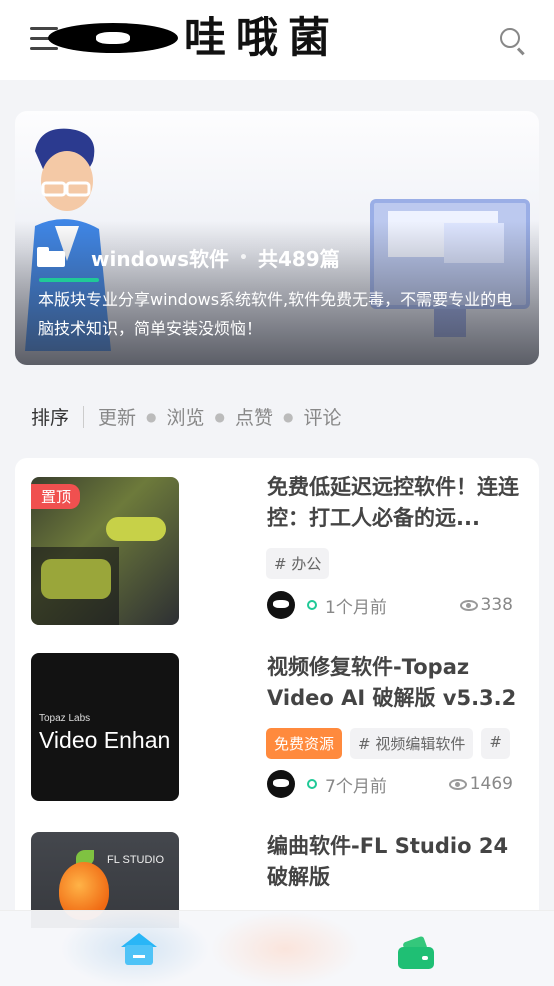 This screenshot has height=986, width=554. What do you see at coordinates (298, 259) in the screenshot?
I see `post-count: 共489篇` at bounding box center [298, 259].